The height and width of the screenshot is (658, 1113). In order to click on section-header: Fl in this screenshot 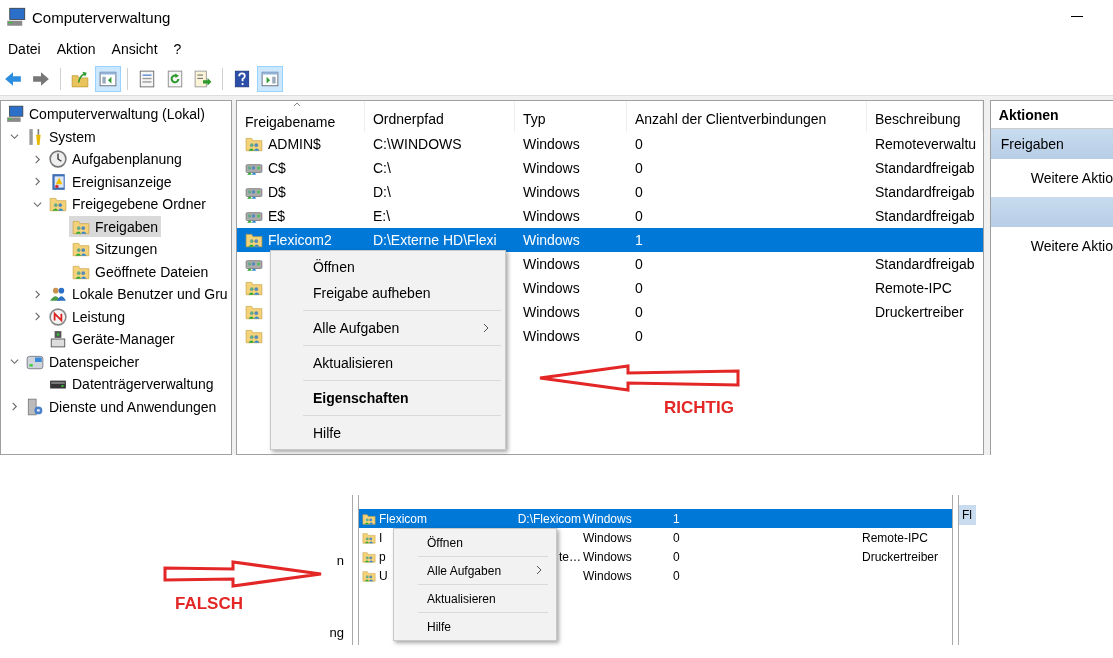, I will do `click(967, 515)`.